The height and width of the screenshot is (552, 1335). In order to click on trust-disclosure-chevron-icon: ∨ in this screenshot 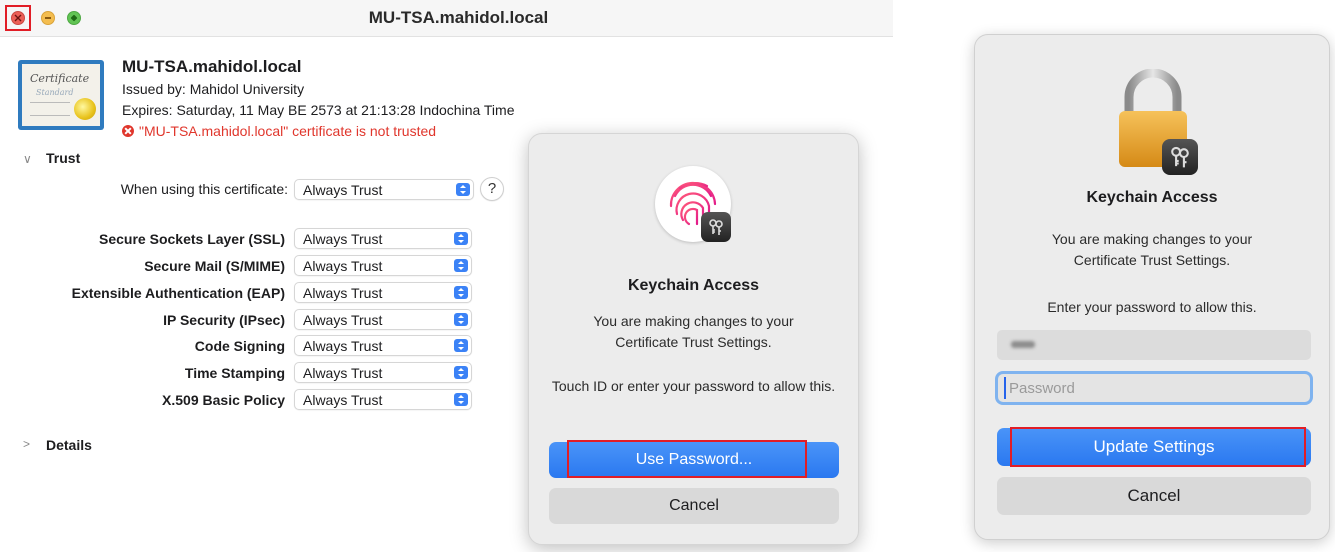, I will do `click(27, 159)`.